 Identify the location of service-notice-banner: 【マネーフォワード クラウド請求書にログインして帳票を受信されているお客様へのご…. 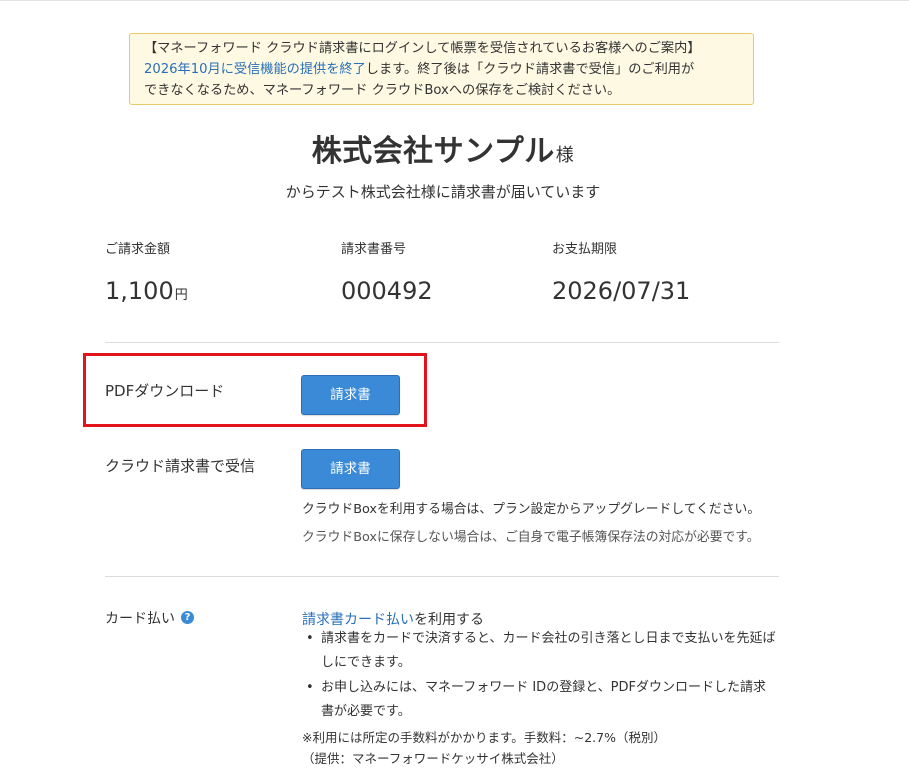
(441, 69).